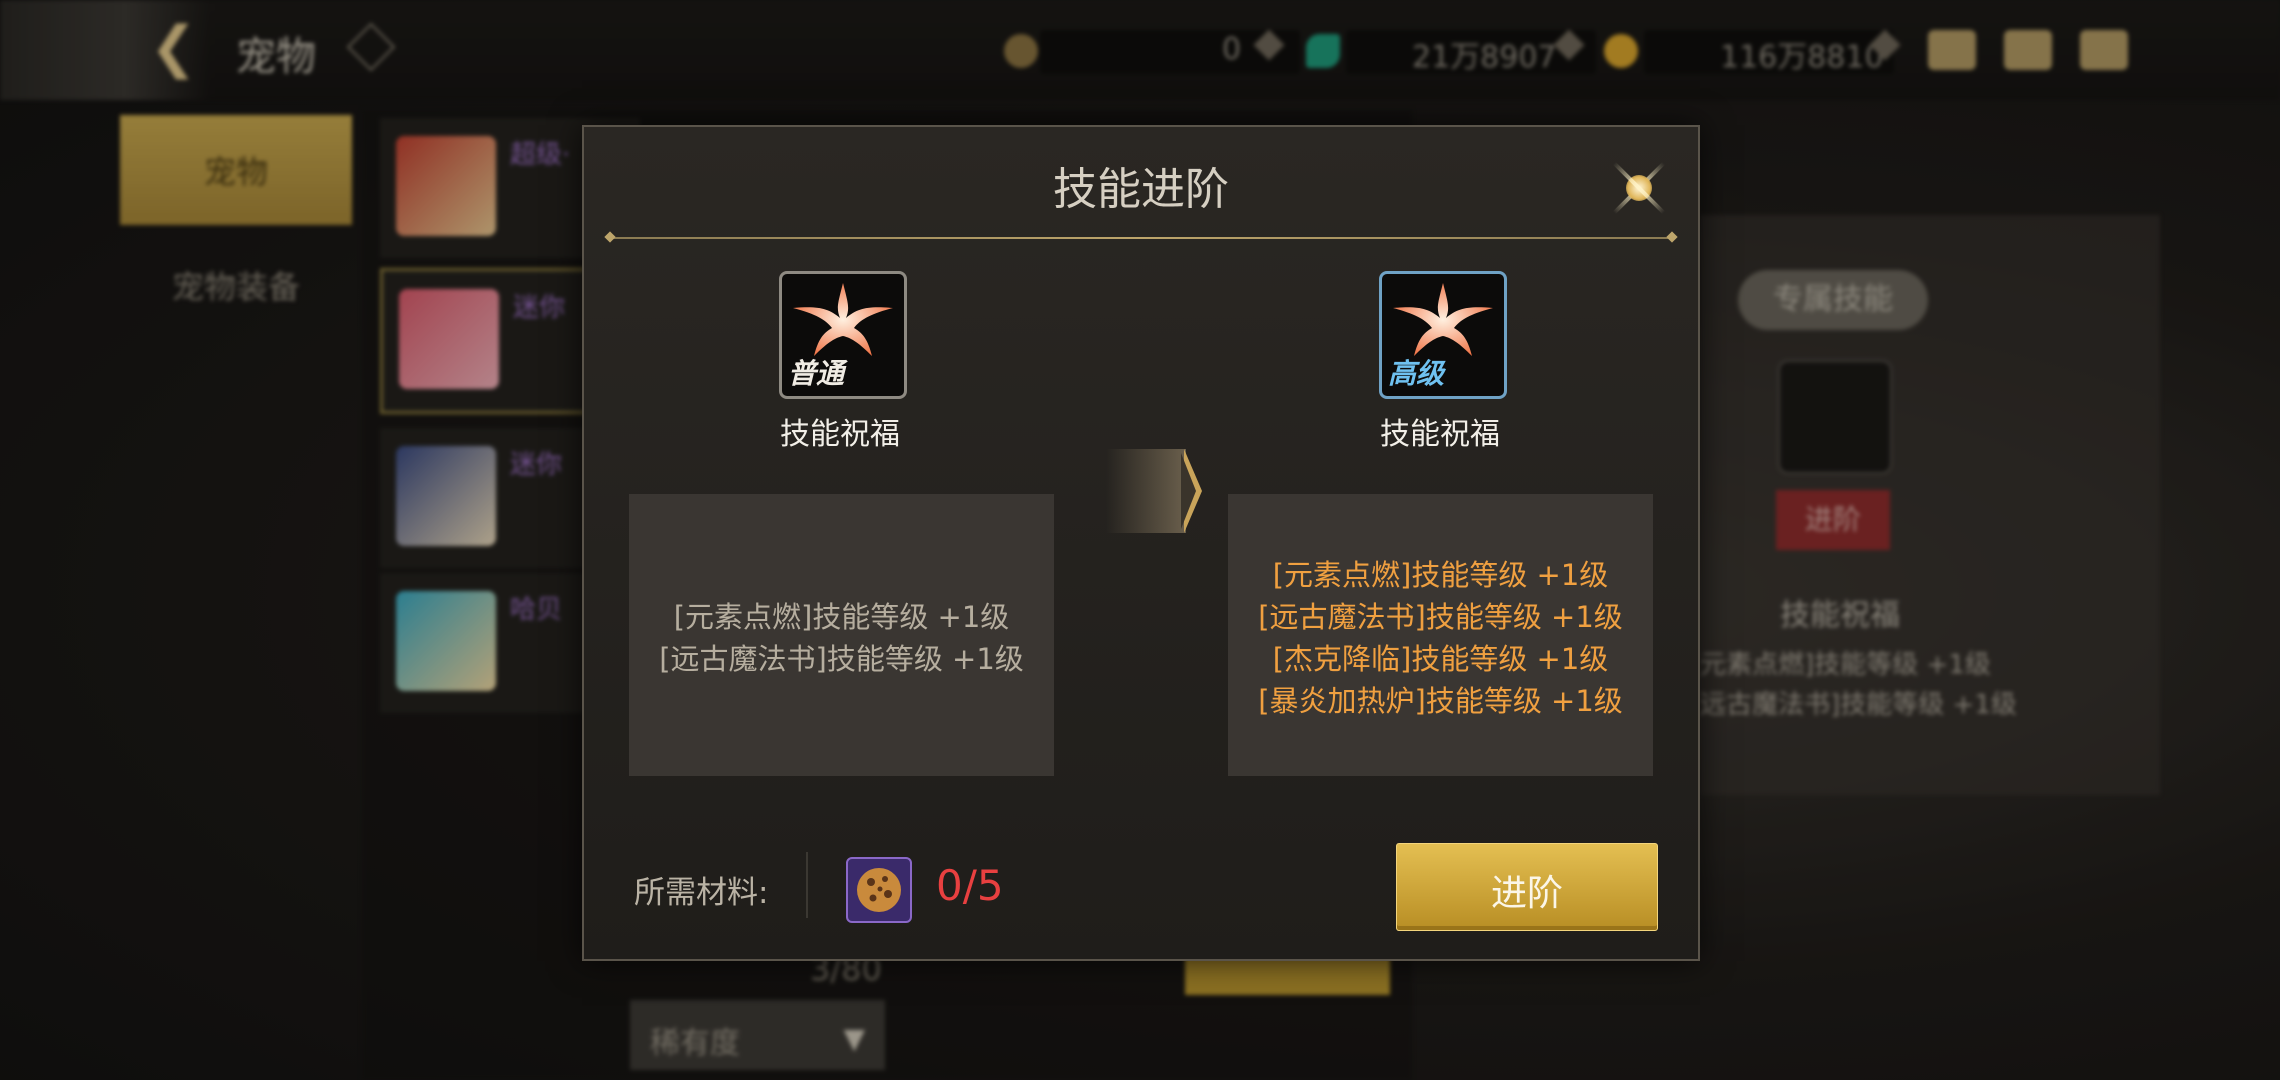 The width and height of the screenshot is (2280, 1080). I want to click on dialog-title: 技能进阶, so click(1141, 189).